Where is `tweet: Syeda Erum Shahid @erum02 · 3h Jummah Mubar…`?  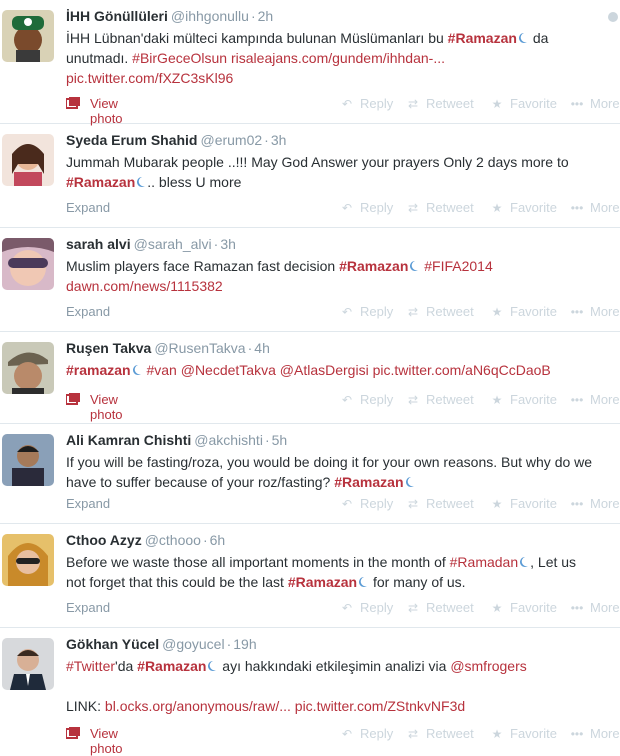 tweet: Syeda Erum Shahid @erum02 · 3h Jummah Mubar… is located at coordinates (310, 176).